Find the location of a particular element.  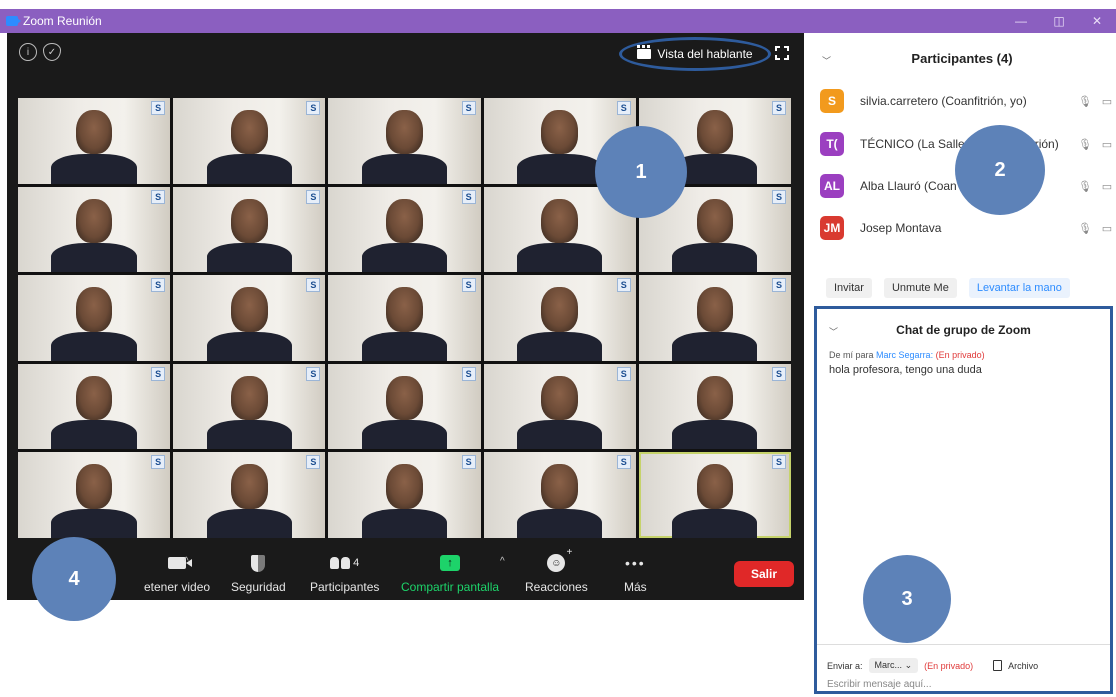

close-icon: ✕ is located at coordinates (1097, 21).